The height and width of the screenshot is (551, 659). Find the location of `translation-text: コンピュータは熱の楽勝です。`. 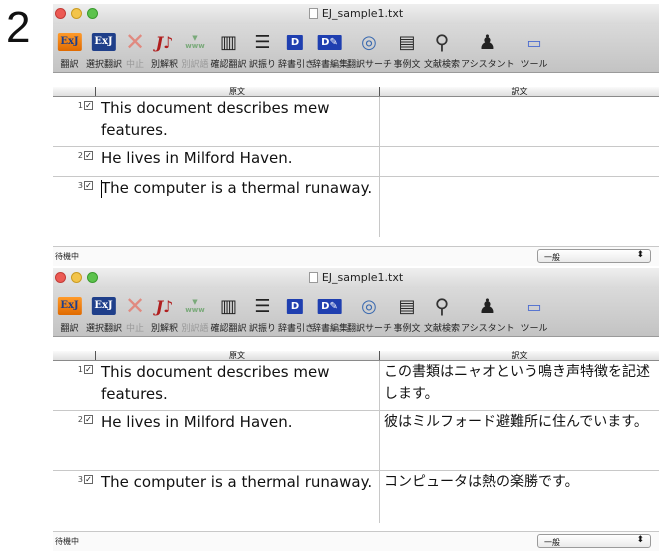

translation-text: コンピュータは熱の楽勝です。 is located at coordinates (521, 482).